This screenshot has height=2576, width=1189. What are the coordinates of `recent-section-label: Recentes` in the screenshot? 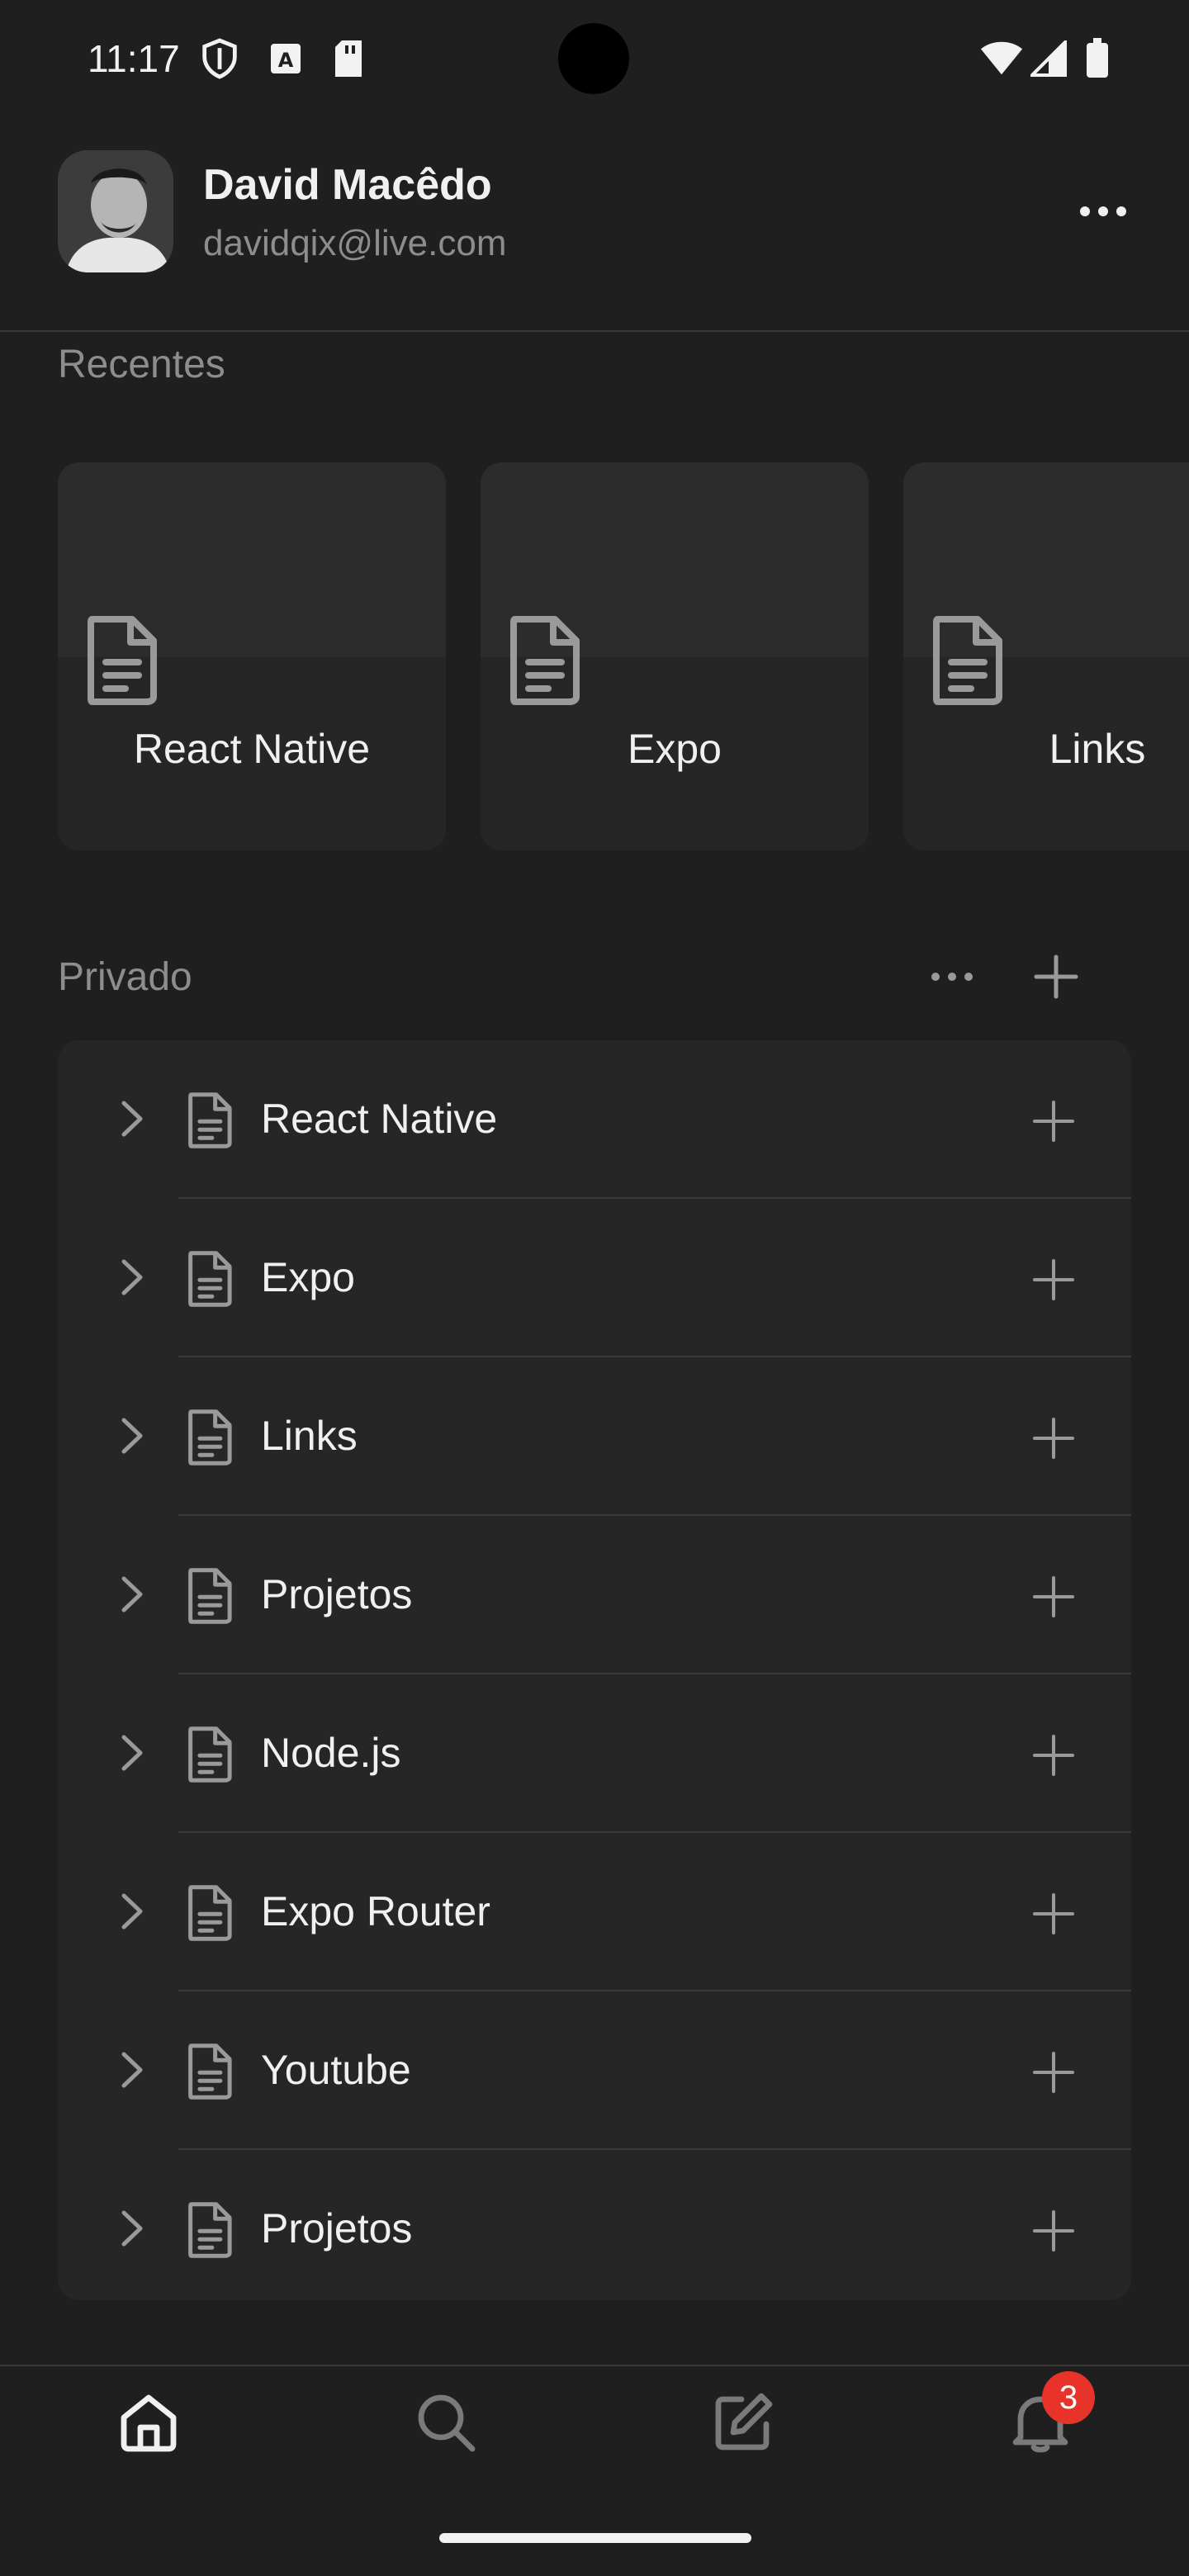 It's located at (141, 364).